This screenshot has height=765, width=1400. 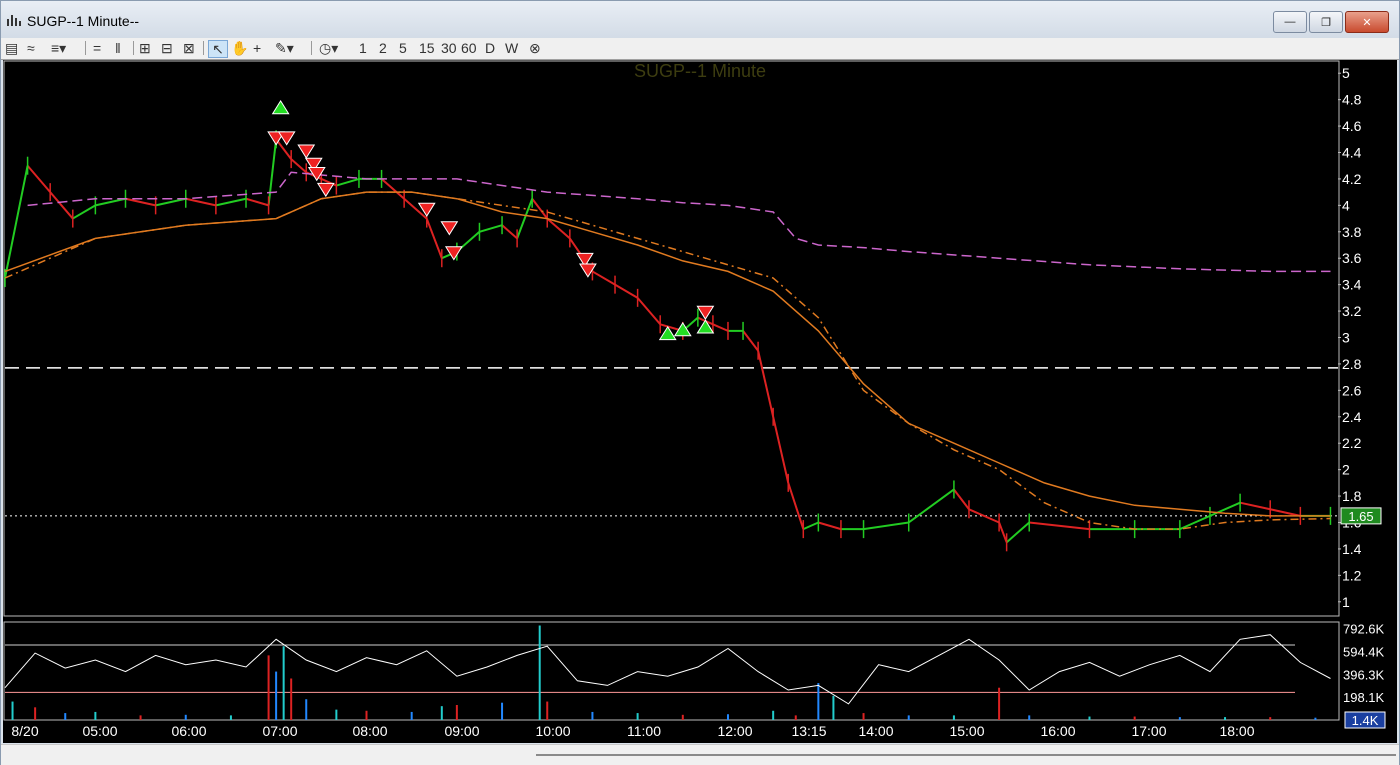 What do you see at coordinates (279, 731) in the screenshot?
I see `x-tick-label: 07:00` at bounding box center [279, 731].